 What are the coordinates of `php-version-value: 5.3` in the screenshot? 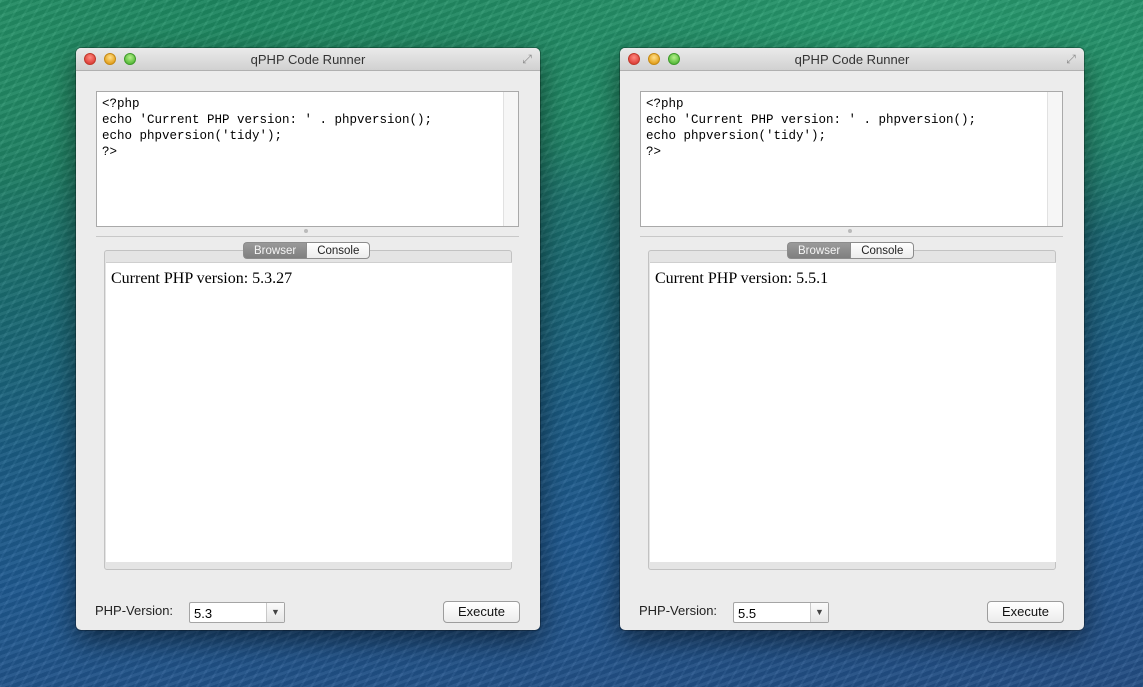 It's located at (203, 613).